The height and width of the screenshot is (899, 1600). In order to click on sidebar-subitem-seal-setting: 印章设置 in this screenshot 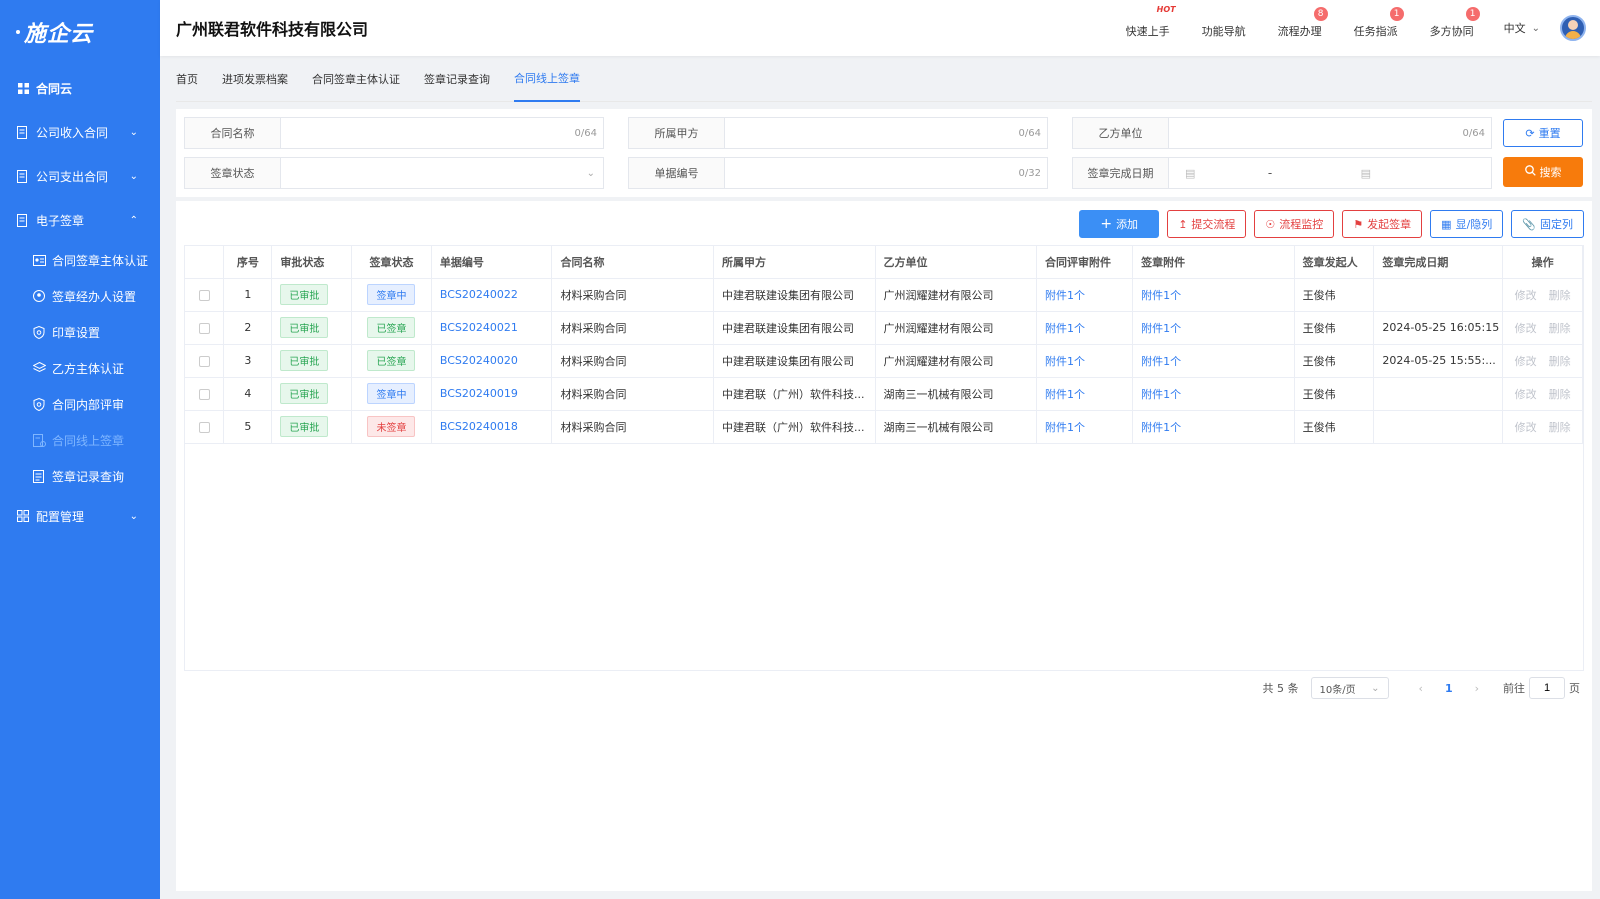, I will do `click(80, 332)`.